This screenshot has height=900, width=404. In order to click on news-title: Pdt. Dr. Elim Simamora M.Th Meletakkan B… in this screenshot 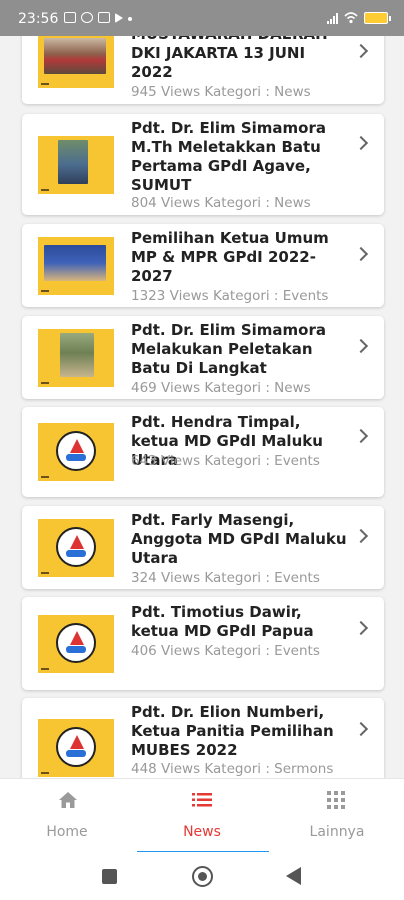, I will do `click(228, 156)`.